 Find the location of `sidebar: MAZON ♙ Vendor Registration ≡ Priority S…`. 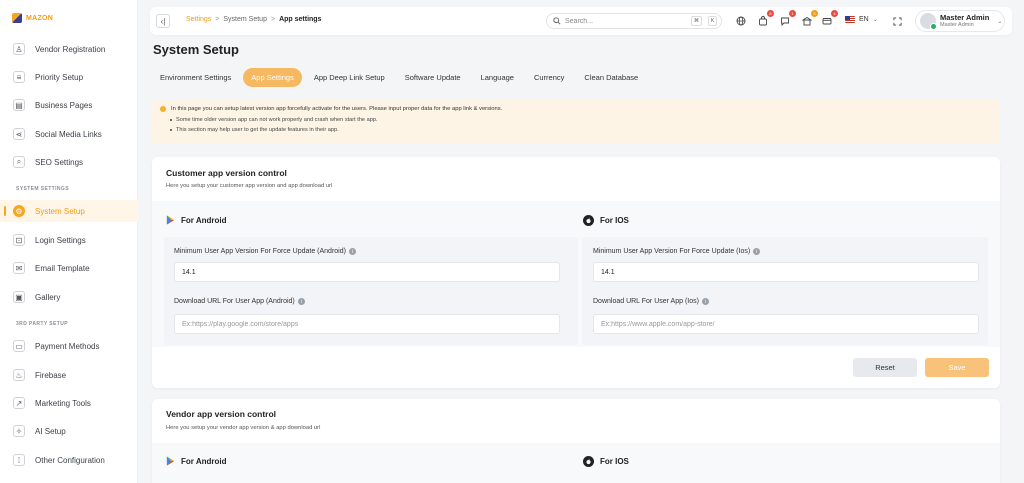

sidebar: MAZON ♙ Vendor Registration ≡ Priority S… is located at coordinates (69, 241).